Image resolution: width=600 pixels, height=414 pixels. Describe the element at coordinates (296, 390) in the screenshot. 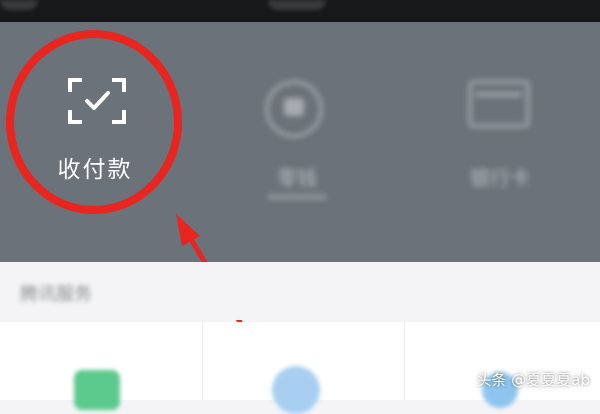

I see `service-icon-blue` at that location.